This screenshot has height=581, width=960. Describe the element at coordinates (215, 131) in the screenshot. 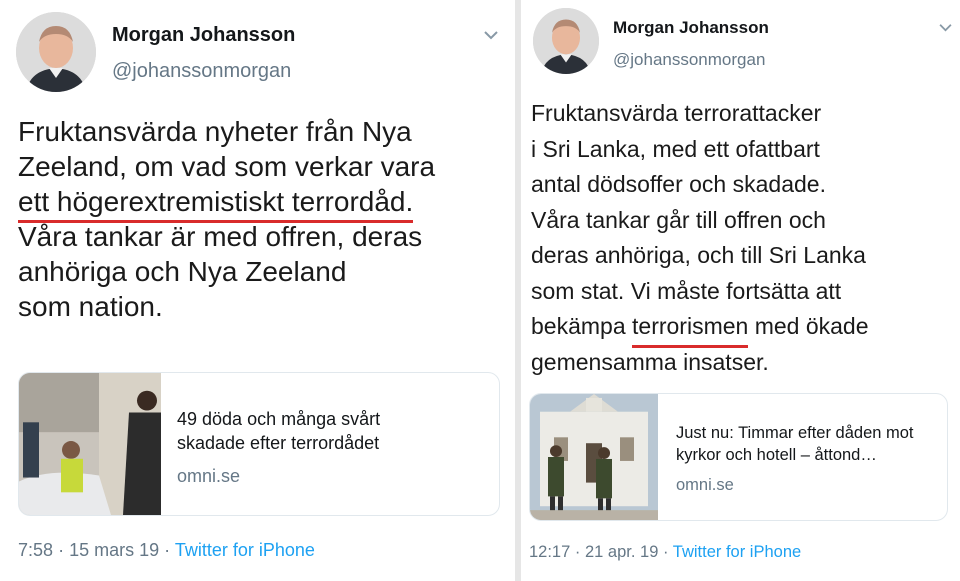

I see `text-line: Fruktansvärda nyheter från Nya` at that location.